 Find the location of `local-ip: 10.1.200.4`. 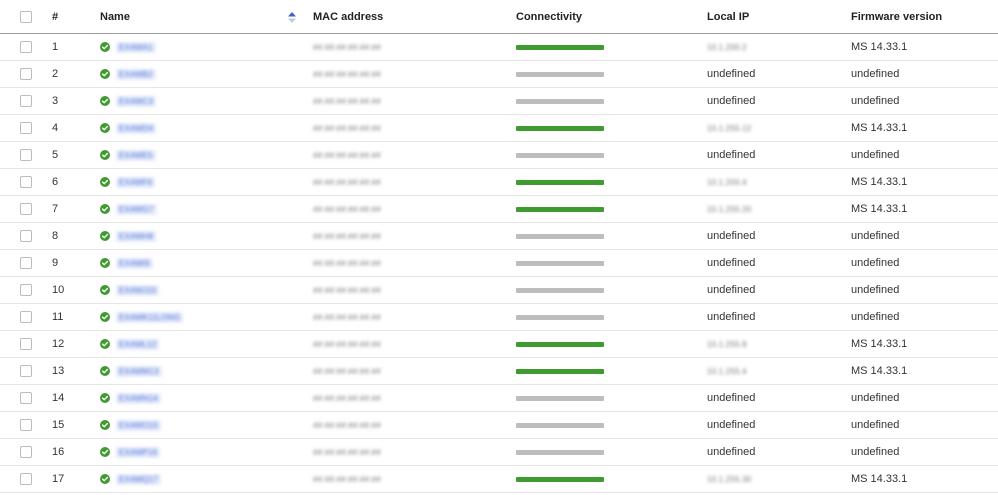

local-ip: 10.1.200.4 is located at coordinates (727, 182).